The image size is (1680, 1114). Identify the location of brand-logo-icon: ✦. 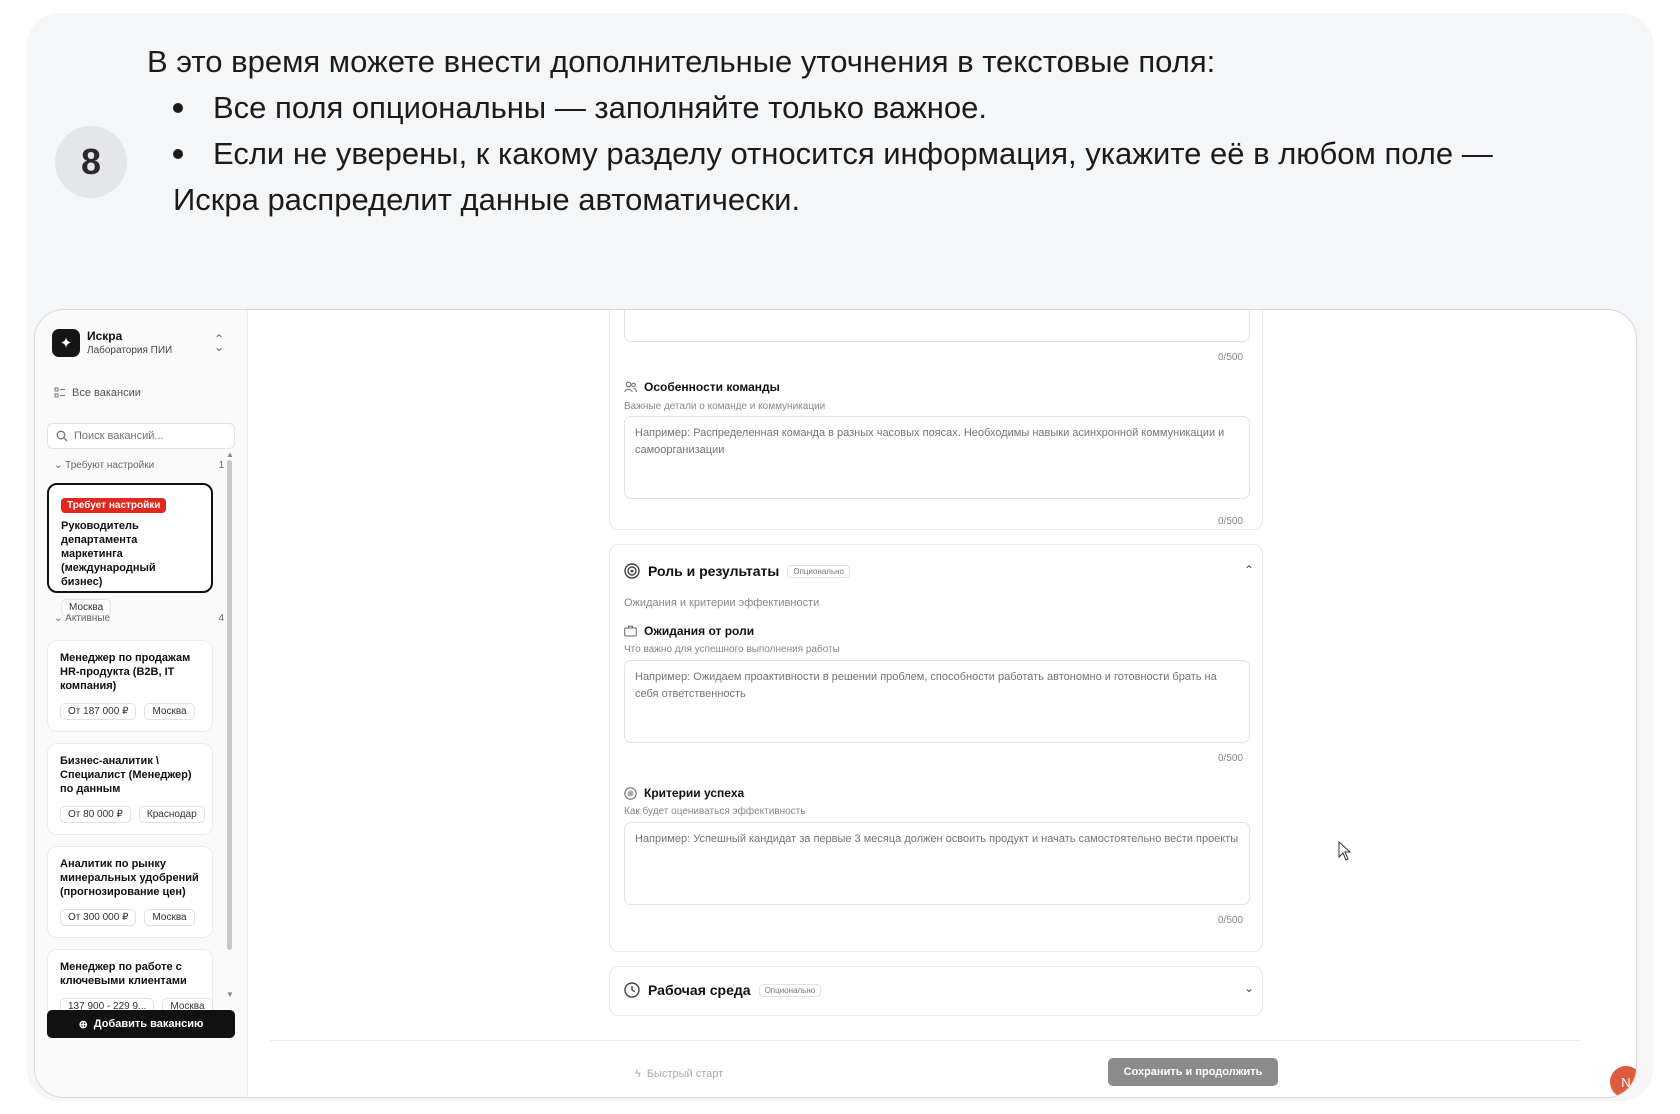
(66, 343).